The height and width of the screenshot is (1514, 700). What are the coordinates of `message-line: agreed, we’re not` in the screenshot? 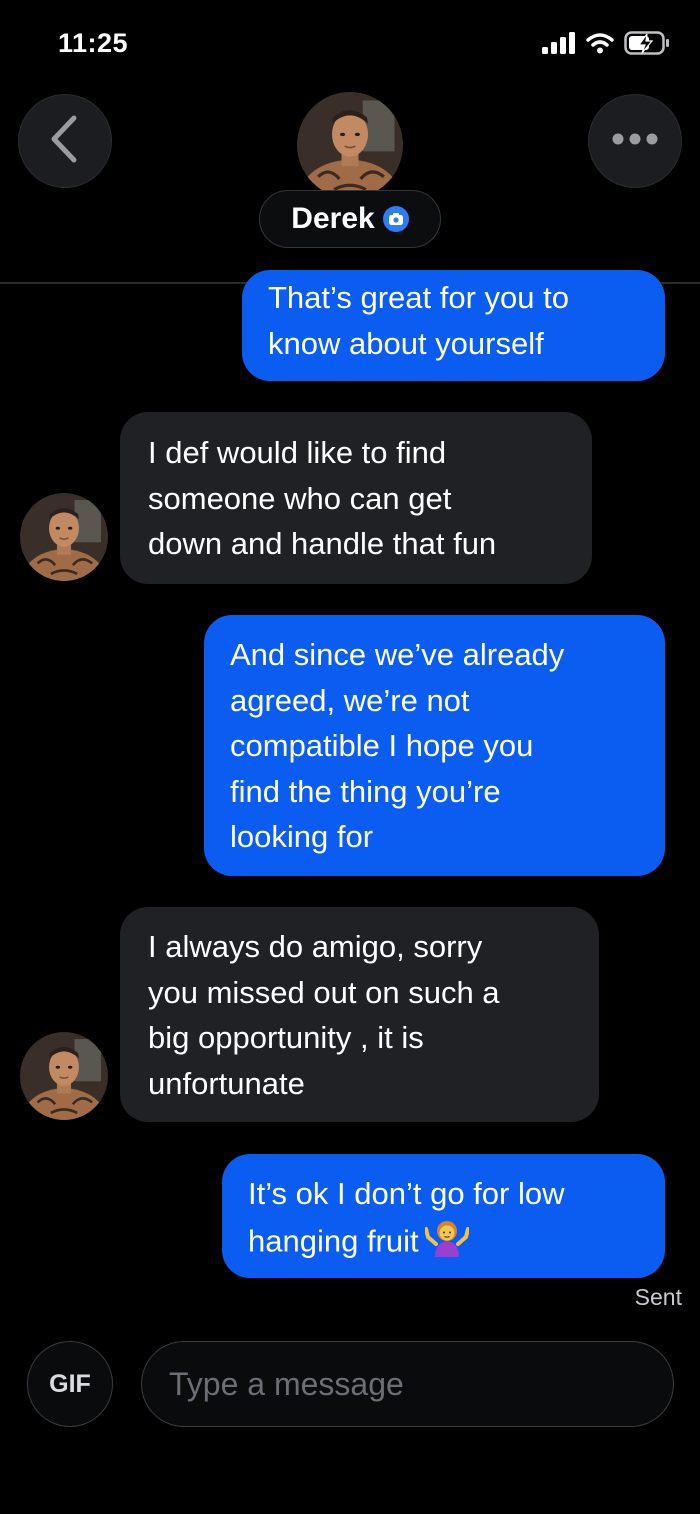 It's located at (350, 700).